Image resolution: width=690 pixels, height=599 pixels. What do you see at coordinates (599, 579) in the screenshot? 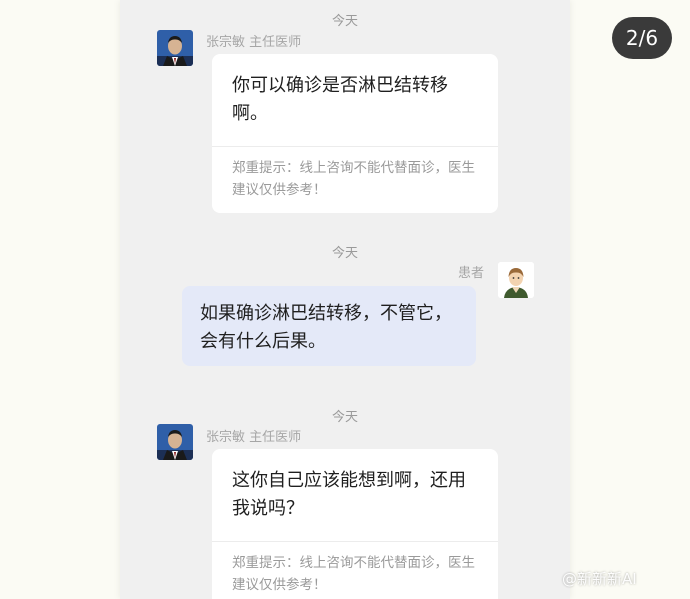
I see `watermark: @新新新AI` at bounding box center [599, 579].